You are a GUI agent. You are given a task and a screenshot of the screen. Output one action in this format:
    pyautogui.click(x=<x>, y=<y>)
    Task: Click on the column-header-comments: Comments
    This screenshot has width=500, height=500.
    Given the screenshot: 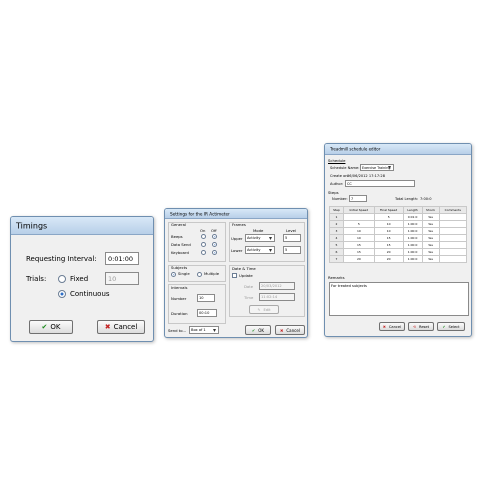 What is the action you would take?
    pyautogui.click(x=453, y=210)
    